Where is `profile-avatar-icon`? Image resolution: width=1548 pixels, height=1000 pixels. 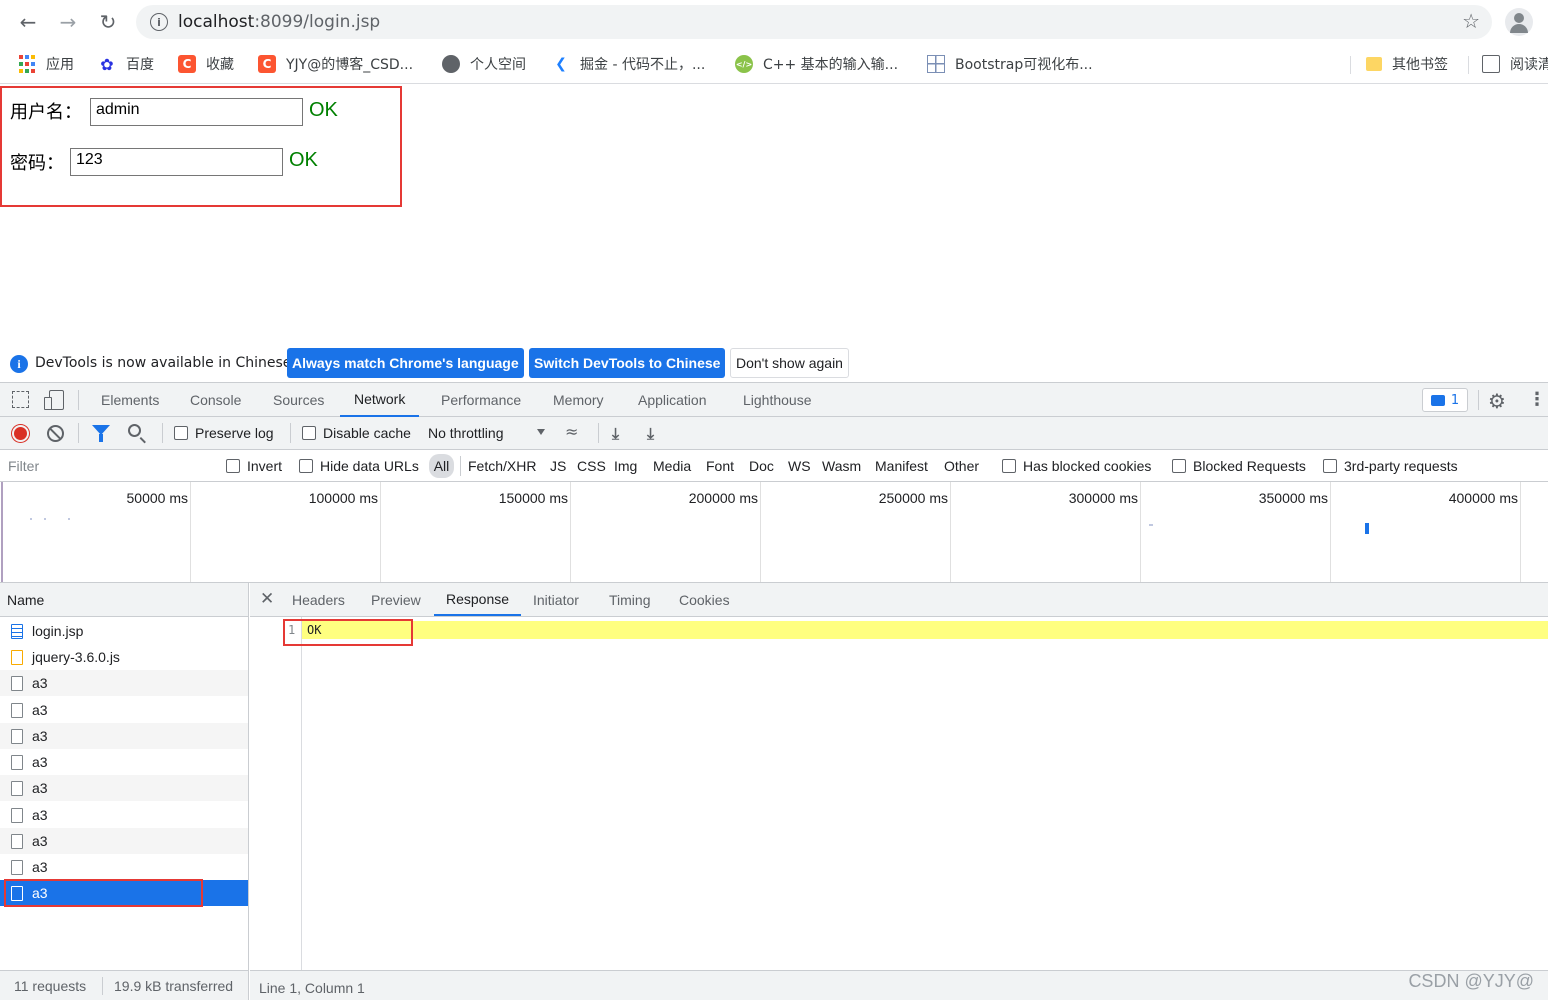
profile-avatar-icon is located at coordinates (1519, 22).